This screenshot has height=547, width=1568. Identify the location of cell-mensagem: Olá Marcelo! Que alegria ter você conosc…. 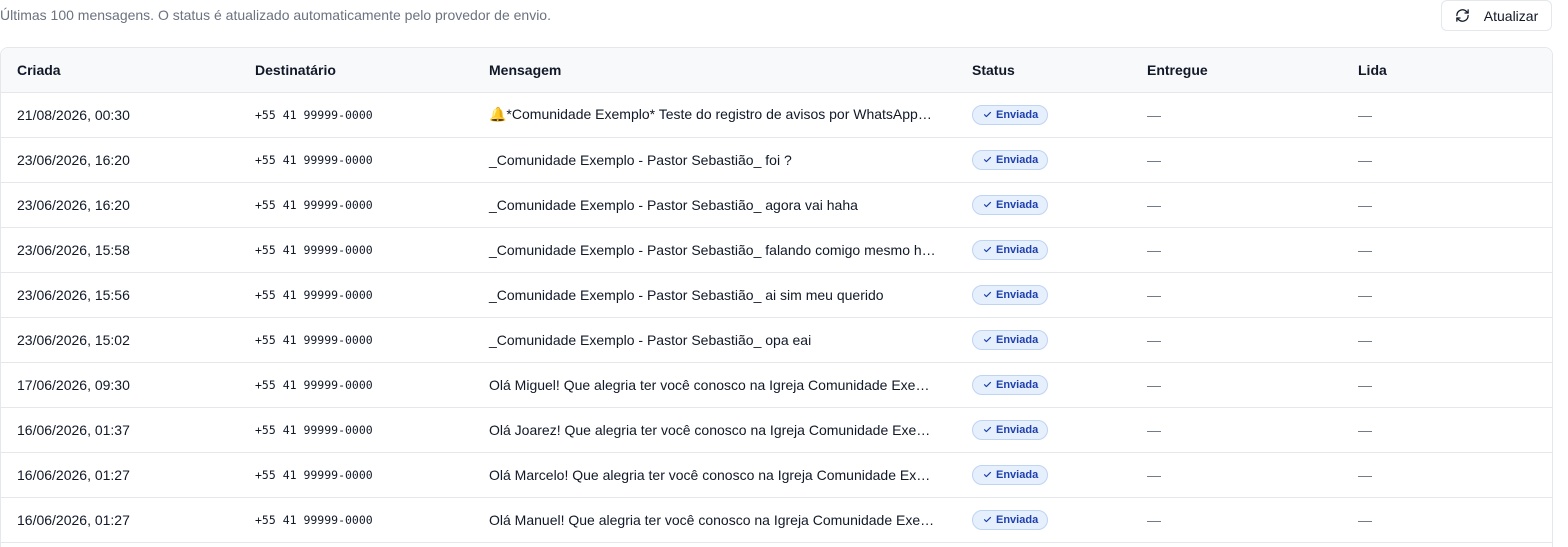
(710, 474).